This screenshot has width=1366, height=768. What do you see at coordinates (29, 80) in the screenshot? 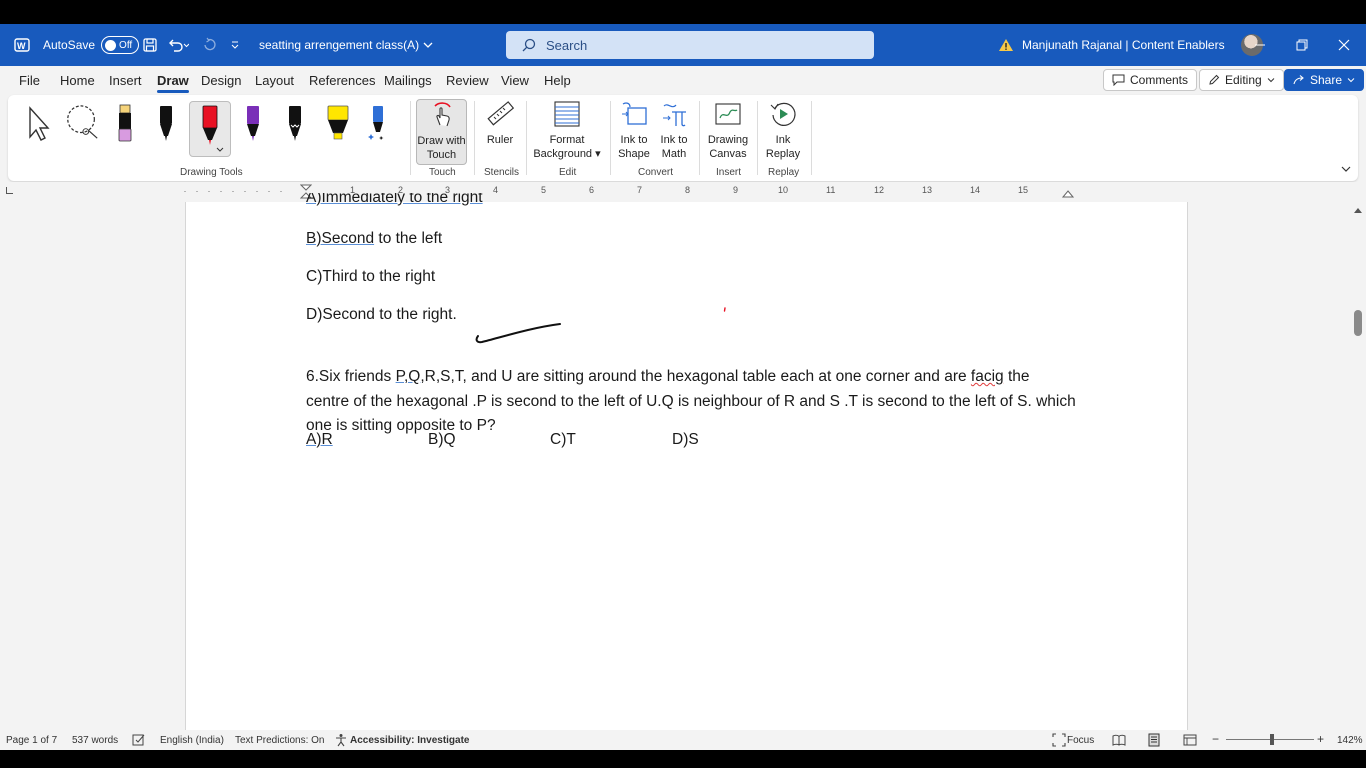
I see `tab-file: File` at bounding box center [29, 80].